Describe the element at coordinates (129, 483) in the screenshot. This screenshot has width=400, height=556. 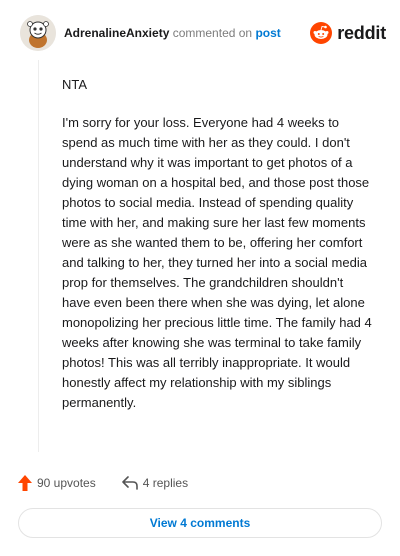
I see `reply-arrow-icon` at that location.